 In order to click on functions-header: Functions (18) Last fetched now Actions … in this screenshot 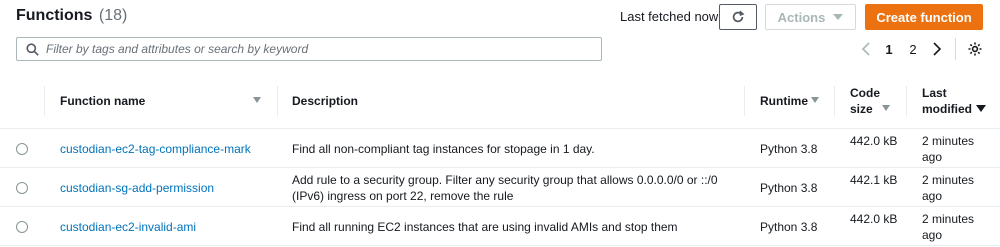, I will do `click(500, 17)`.